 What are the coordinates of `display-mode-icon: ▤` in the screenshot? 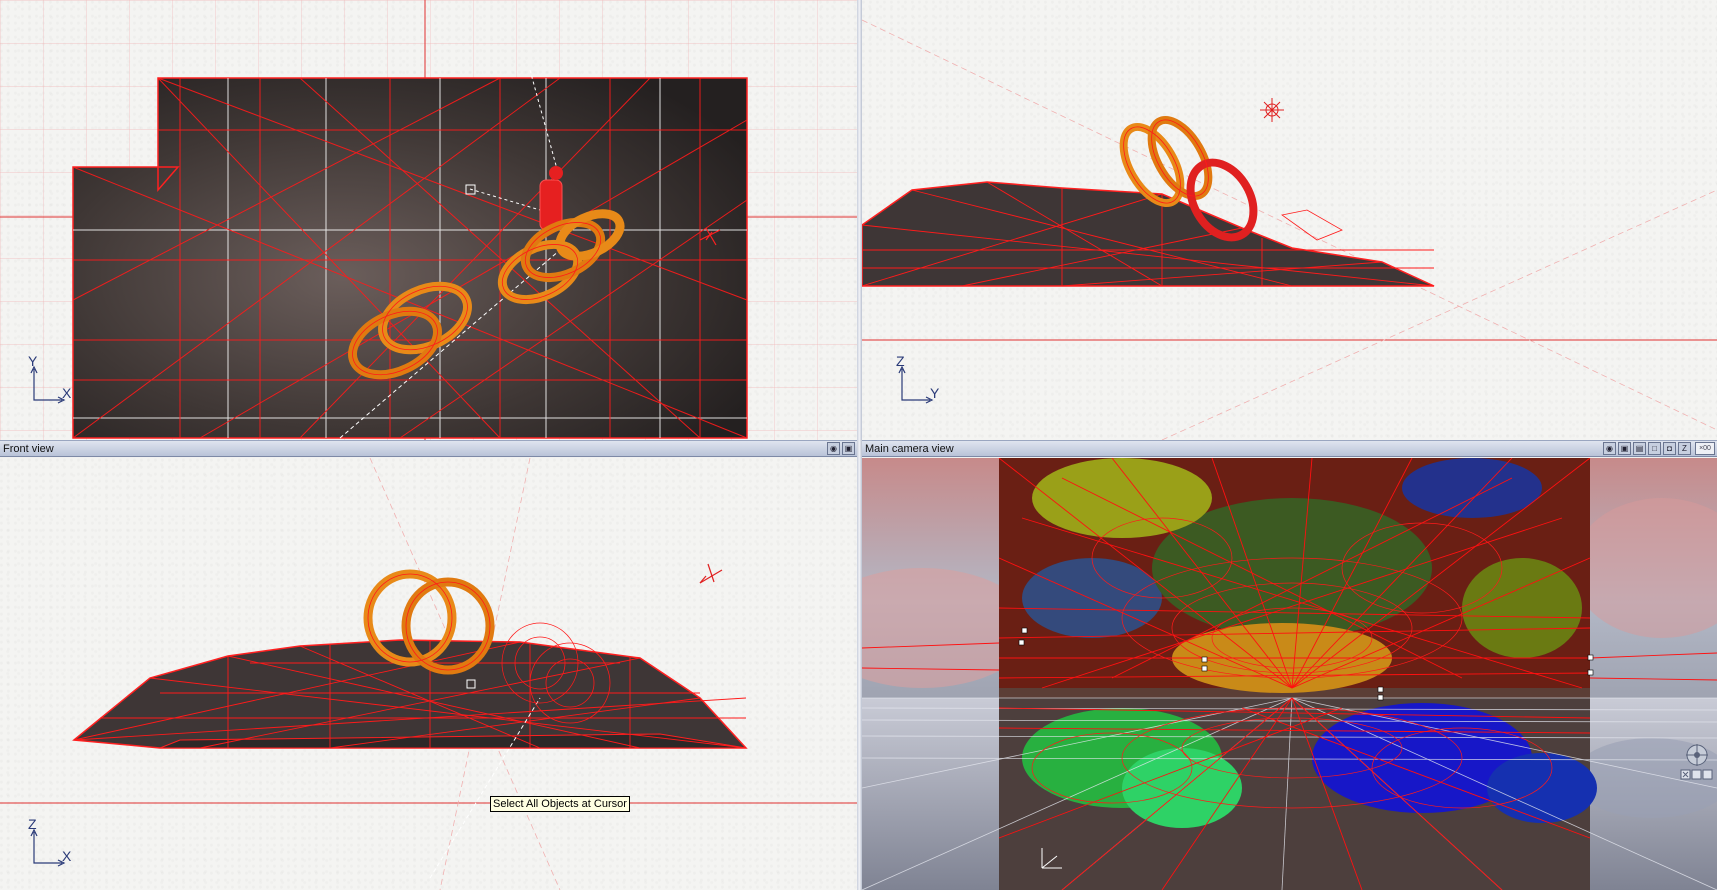 It's located at (1639, 448).